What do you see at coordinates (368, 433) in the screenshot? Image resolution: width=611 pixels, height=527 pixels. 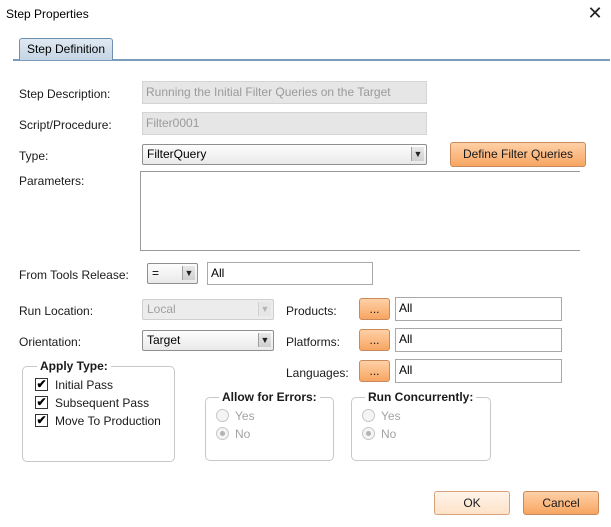 I see `run-concurrently-no-radio` at bounding box center [368, 433].